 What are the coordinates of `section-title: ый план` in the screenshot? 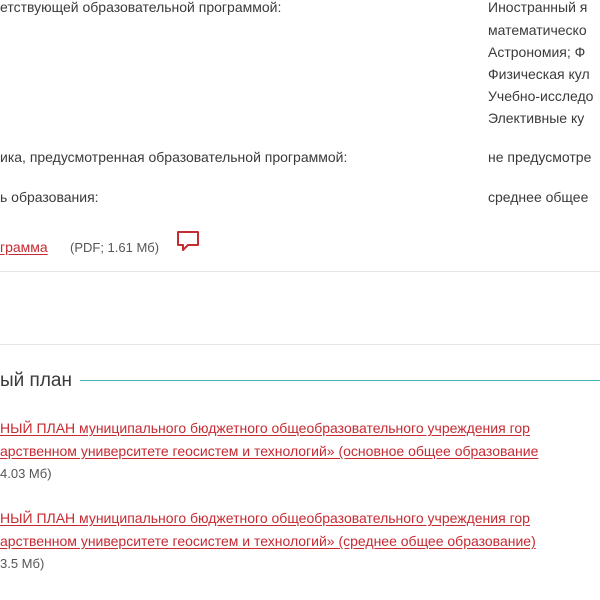 It's located at (36, 380).